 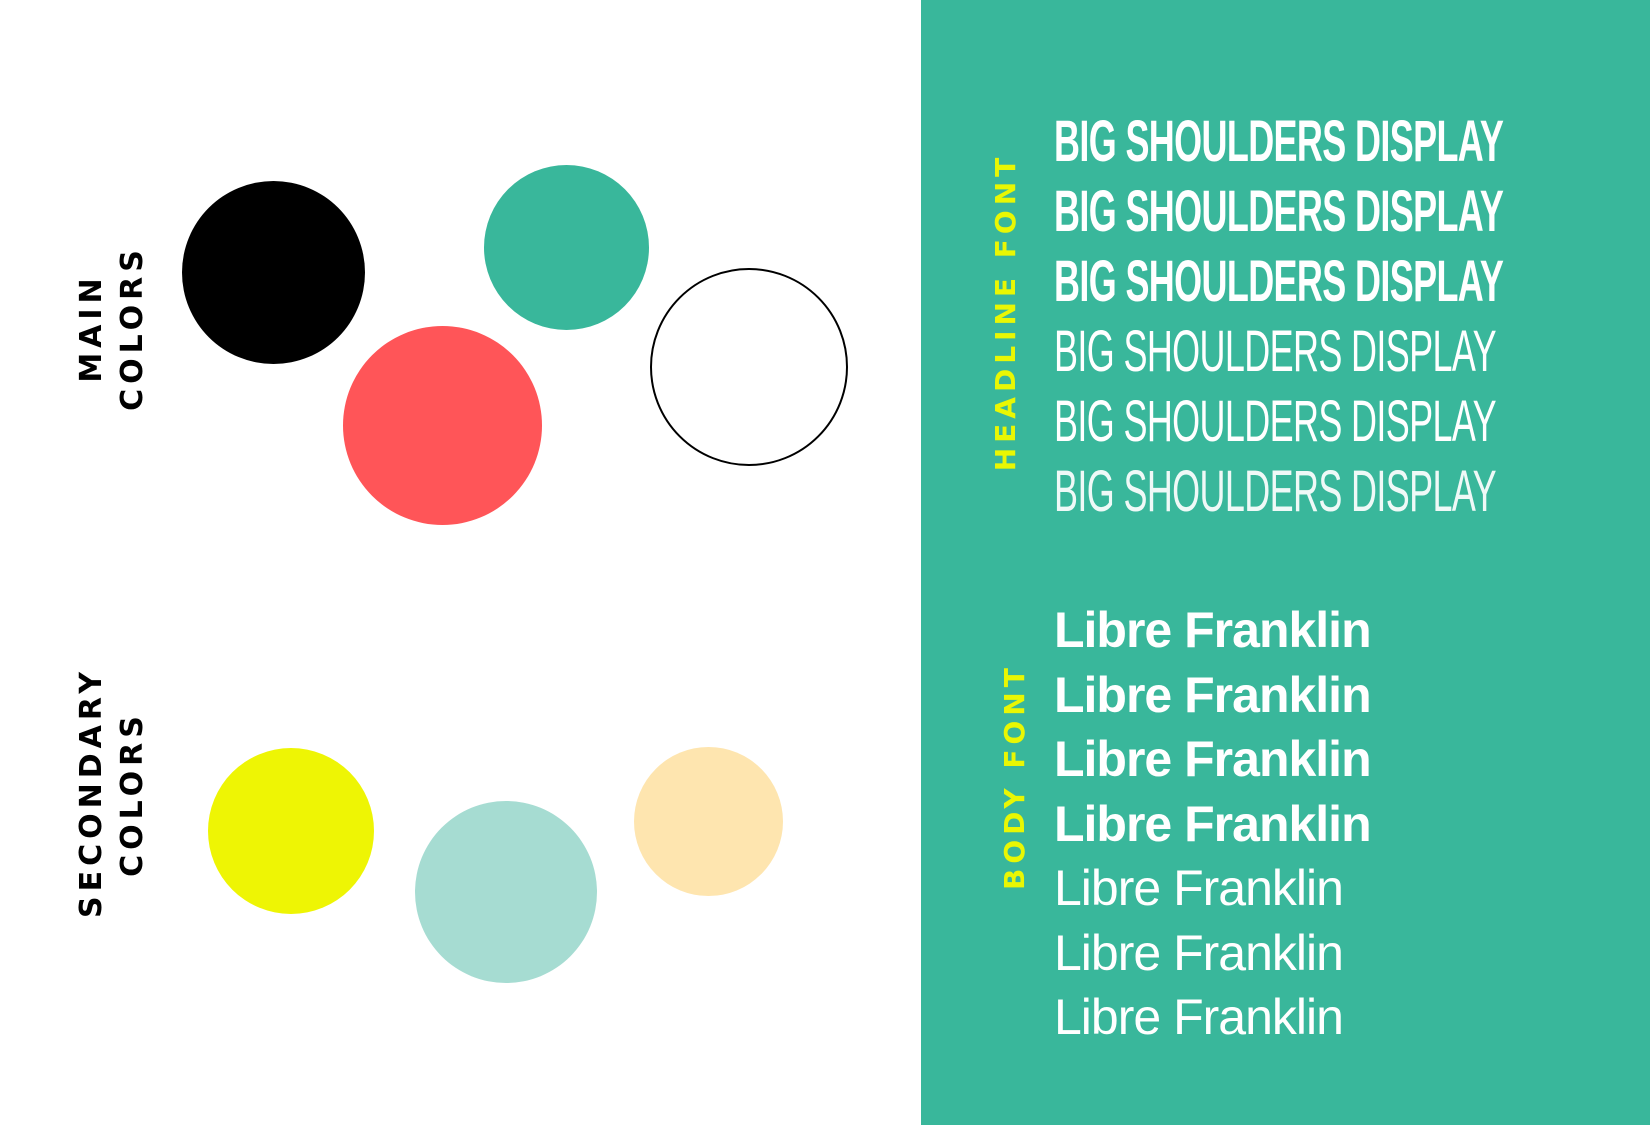 What do you see at coordinates (442, 425) in the screenshot?
I see `main-color-swatch-coral` at bounding box center [442, 425].